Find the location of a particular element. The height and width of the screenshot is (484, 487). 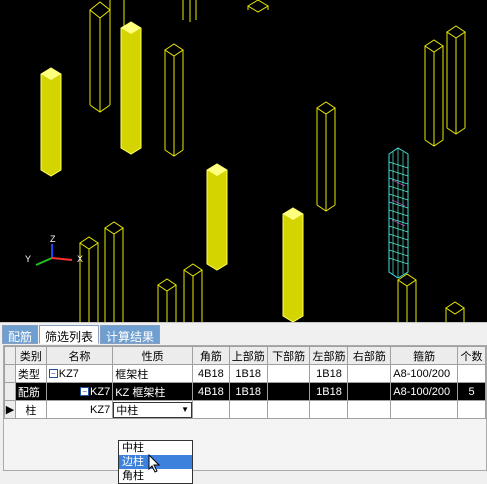

cell-count: 5 is located at coordinates (471, 391).